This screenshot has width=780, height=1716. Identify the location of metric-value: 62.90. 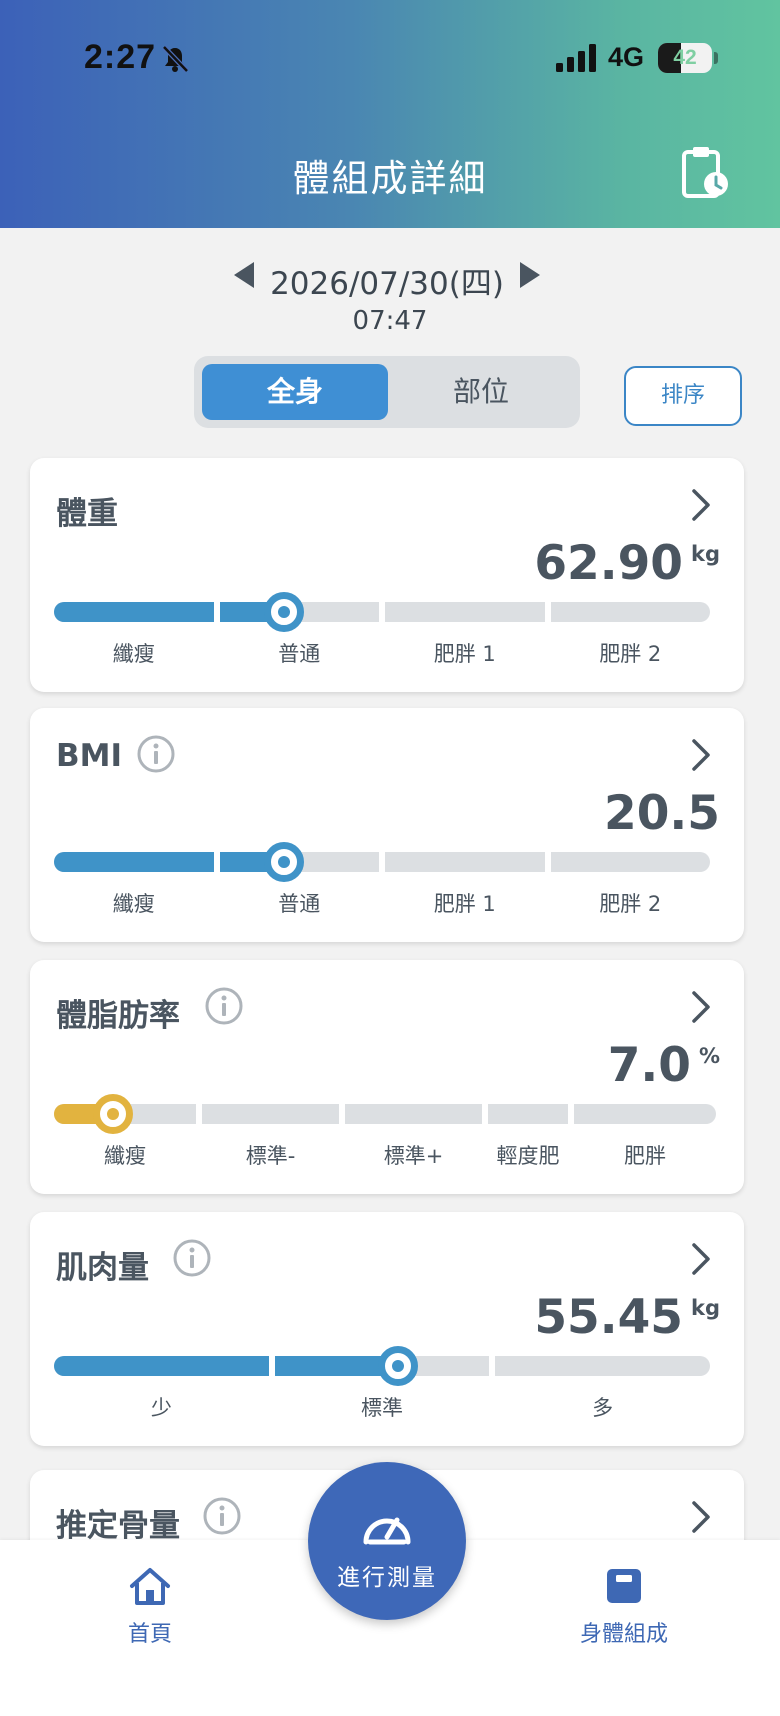
(608, 563).